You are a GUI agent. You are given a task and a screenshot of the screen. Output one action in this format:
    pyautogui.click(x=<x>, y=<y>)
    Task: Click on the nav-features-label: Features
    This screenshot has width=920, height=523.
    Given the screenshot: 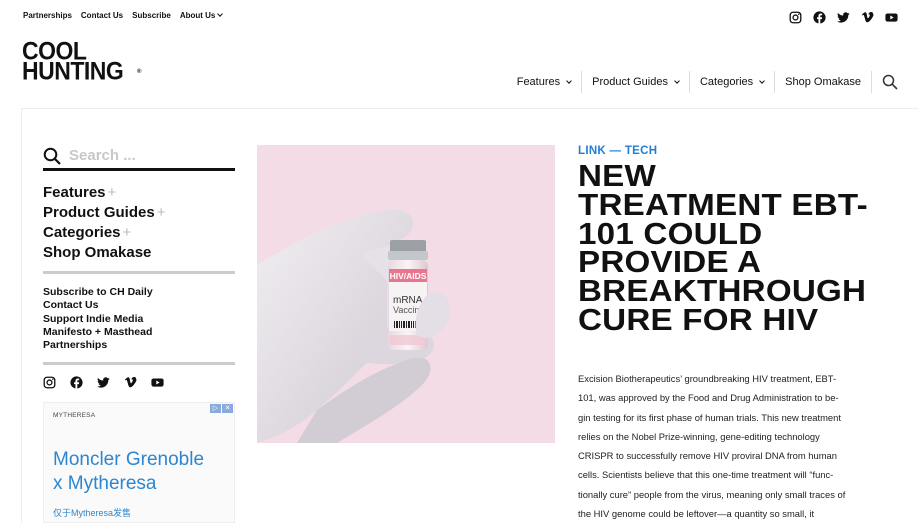 What is the action you would take?
    pyautogui.click(x=538, y=82)
    